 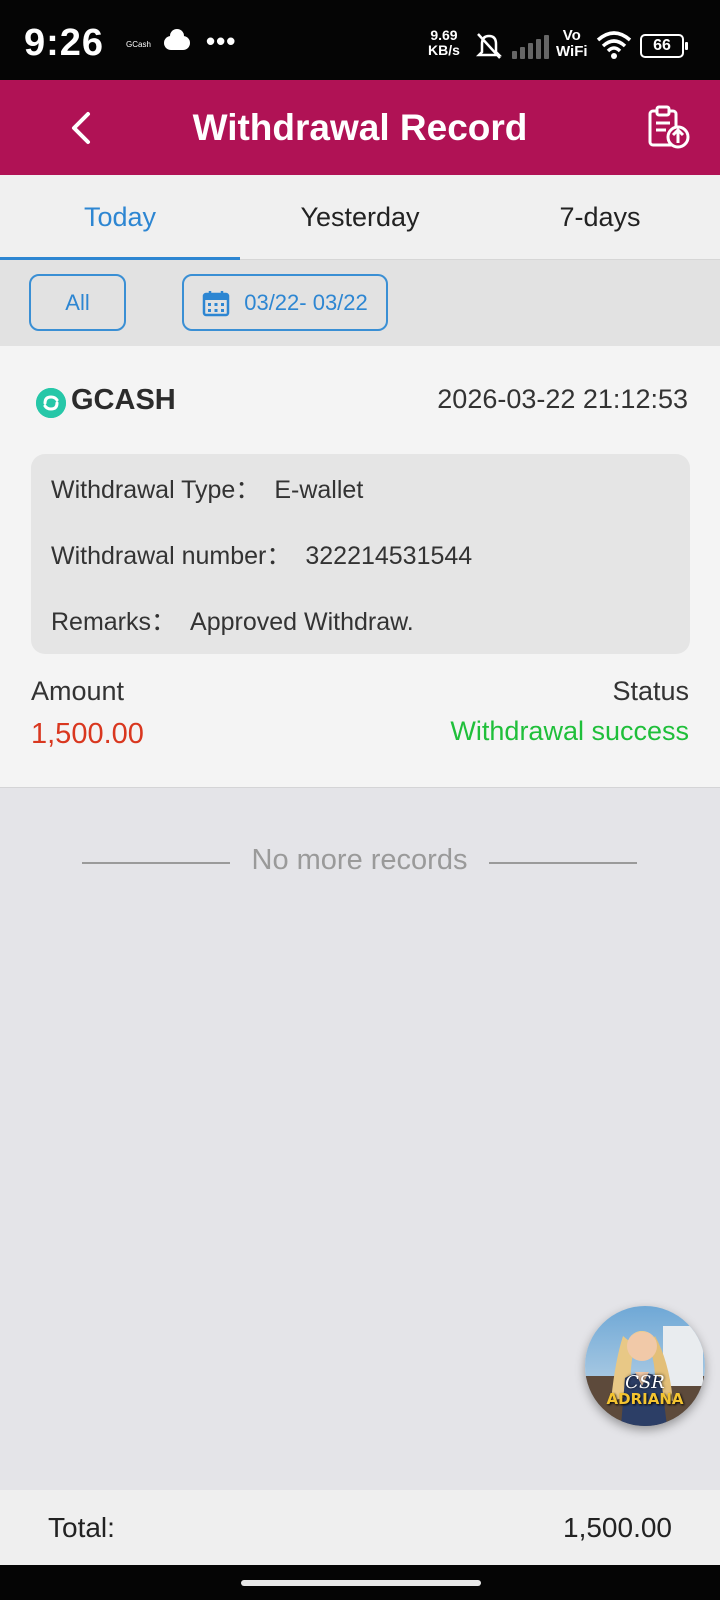 I want to click on payment-method-name: GCASH, so click(x=123, y=400).